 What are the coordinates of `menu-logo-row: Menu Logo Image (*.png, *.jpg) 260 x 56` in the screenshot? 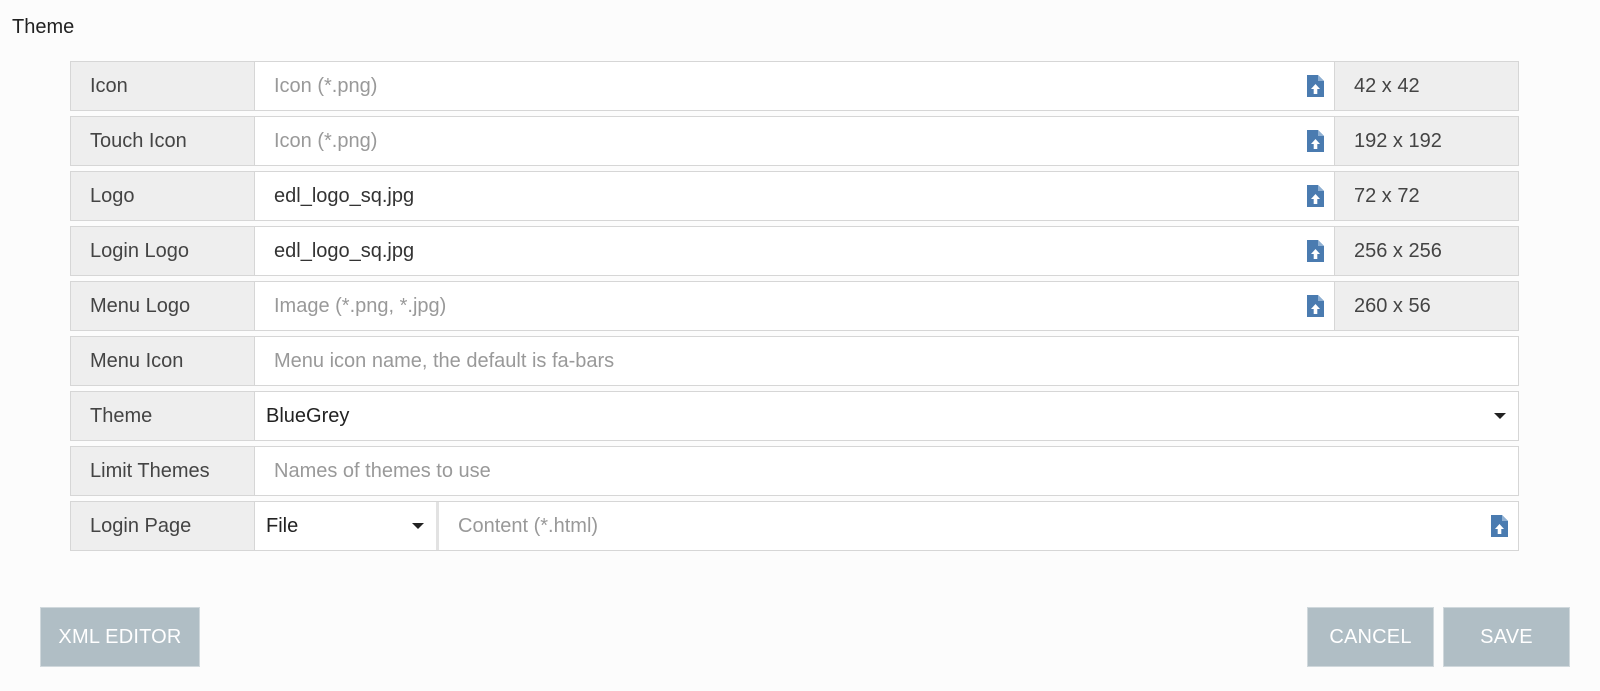 It's located at (794, 306).